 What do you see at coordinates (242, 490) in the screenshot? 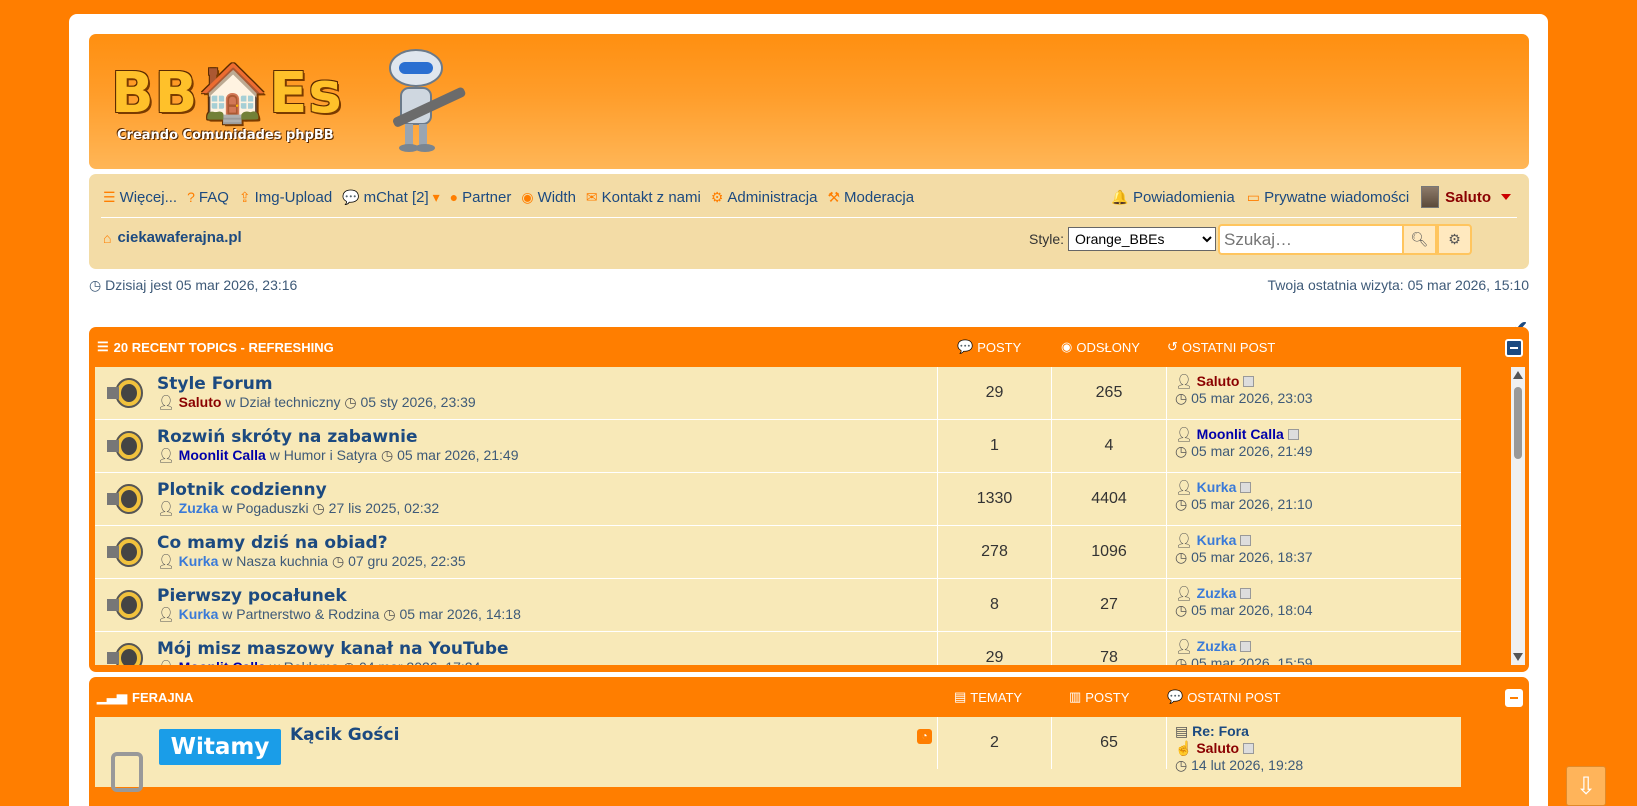
I see `topic-title: Plotnik codzienny` at bounding box center [242, 490].